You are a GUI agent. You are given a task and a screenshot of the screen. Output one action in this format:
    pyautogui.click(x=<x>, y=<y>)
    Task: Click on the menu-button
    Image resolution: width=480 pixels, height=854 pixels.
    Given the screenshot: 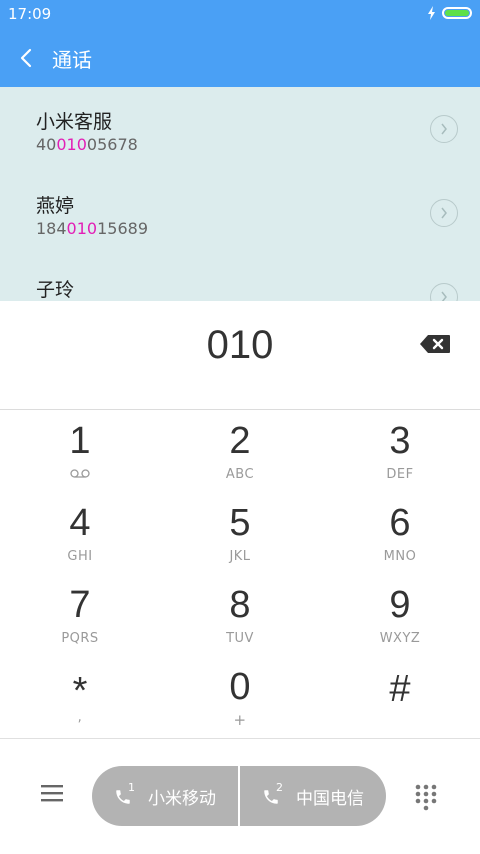 What is the action you would take?
    pyautogui.click(x=53, y=794)
    